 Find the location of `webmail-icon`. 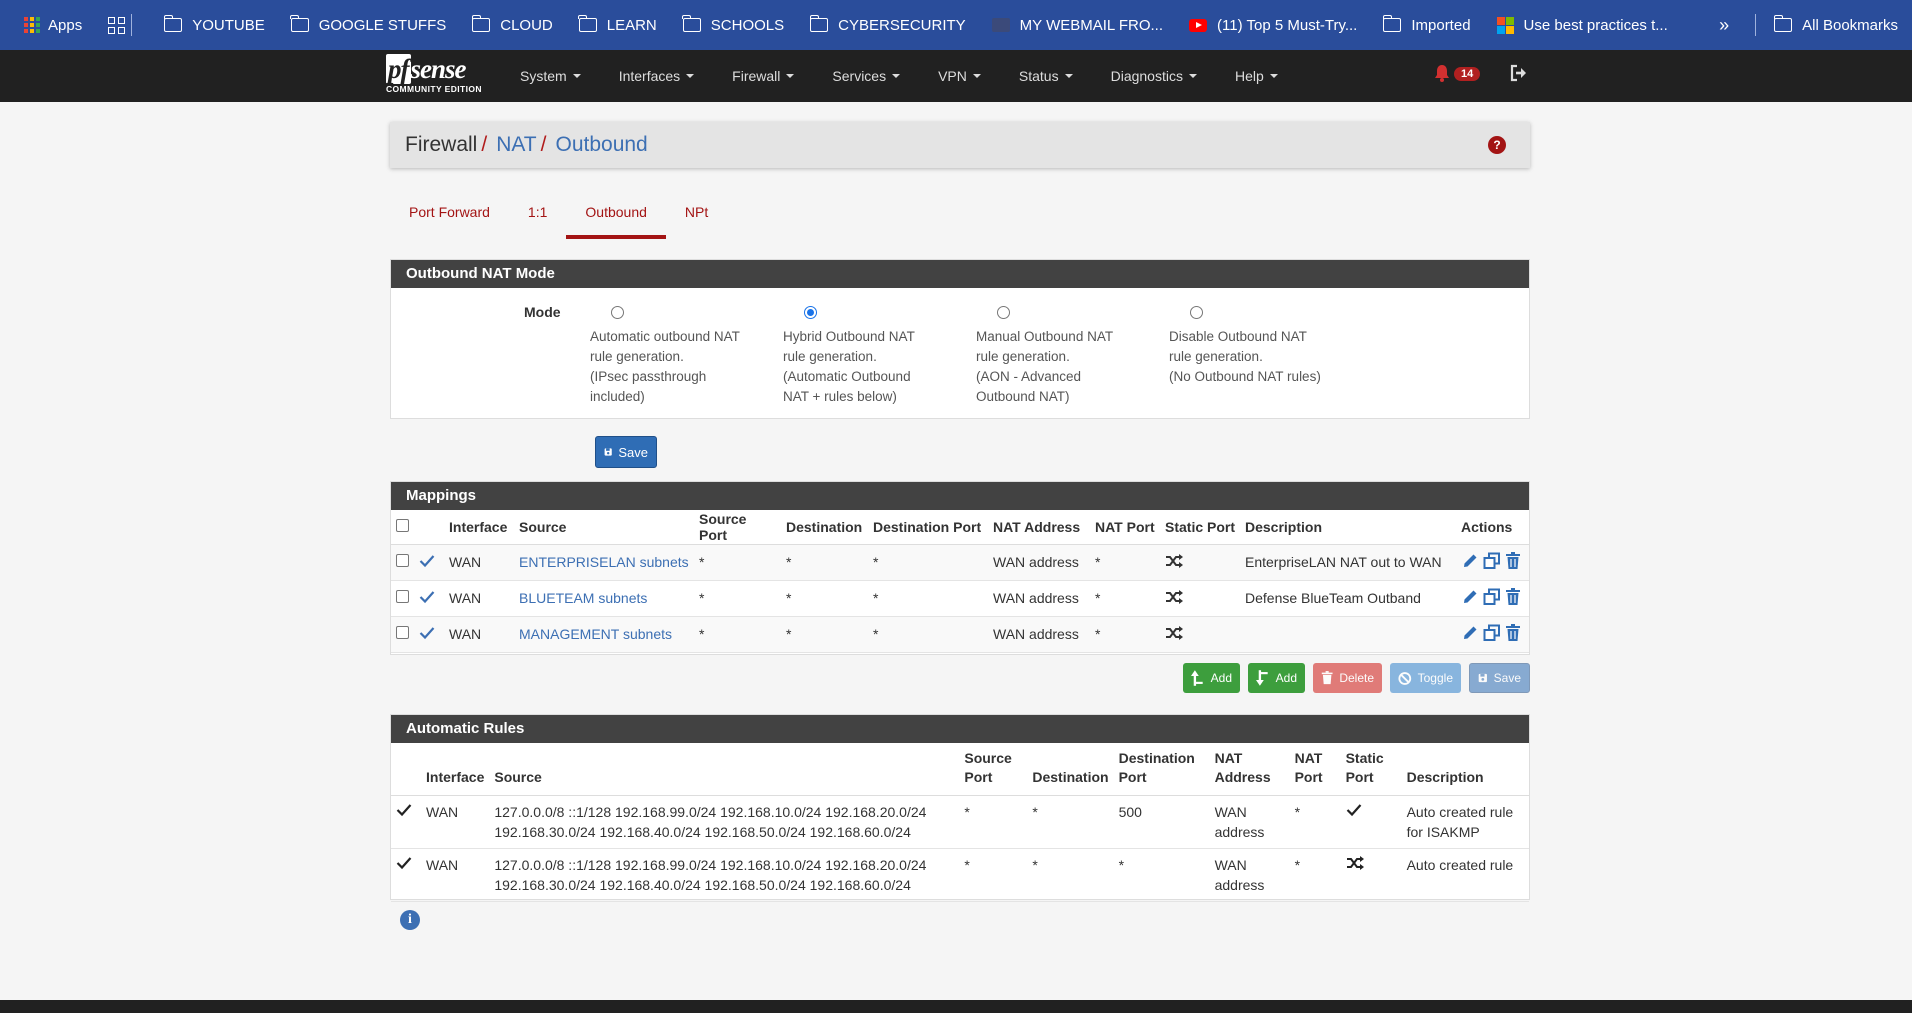

webmail-icon is located at coordinates (1000, 25).